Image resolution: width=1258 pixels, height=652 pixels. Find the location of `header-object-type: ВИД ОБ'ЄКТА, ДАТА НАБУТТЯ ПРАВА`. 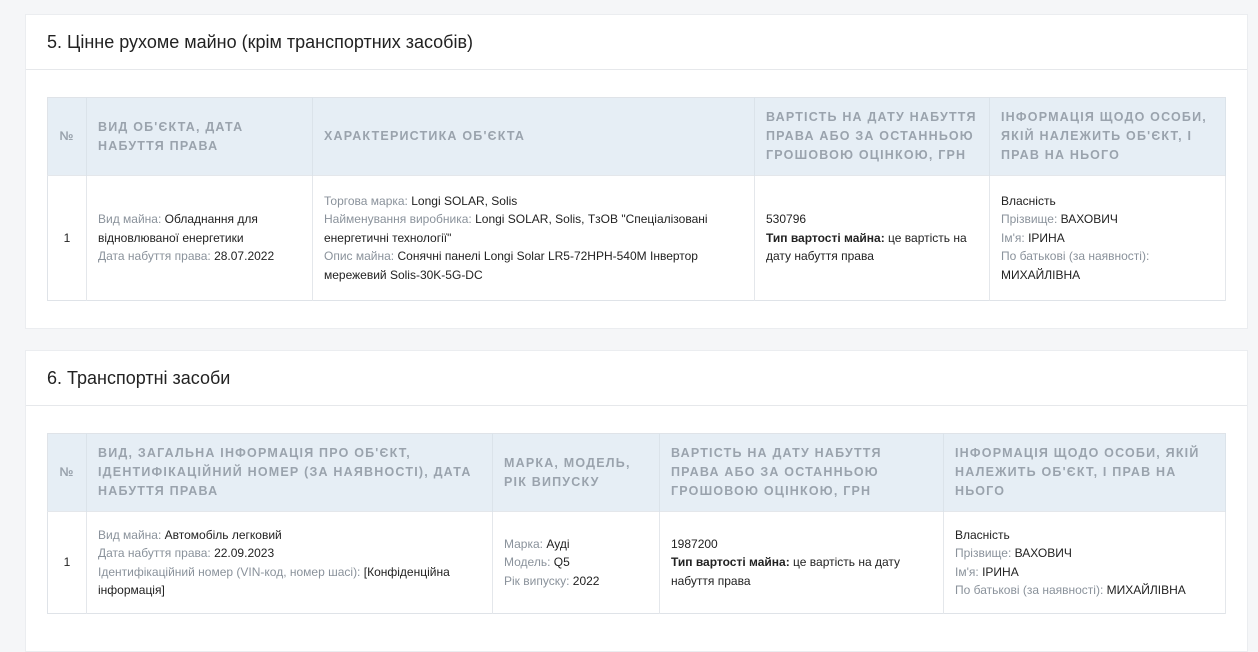

header-object-type: ВИД ОБ'ЄКТА, ДАТА НАБУТТЯ ПРАВА is located at coordinates (199, 136).